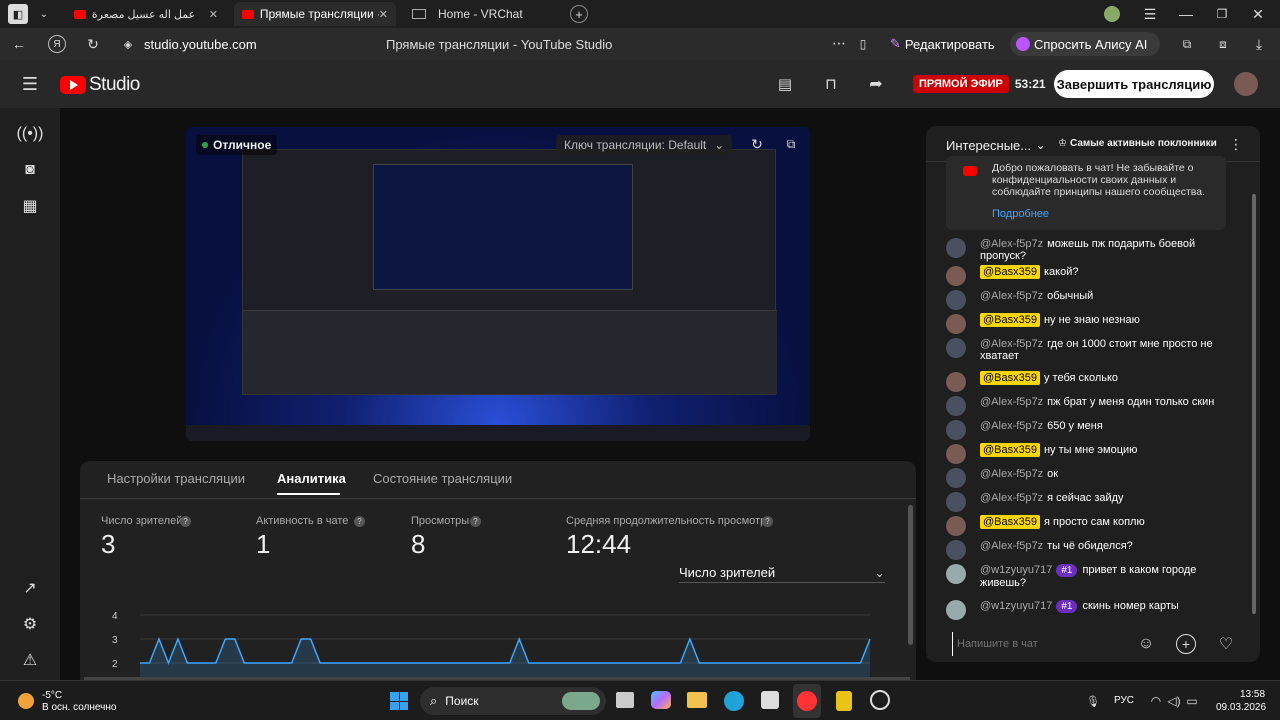  I want to click on browser-menu-icon: ◧, so click(18, 14).